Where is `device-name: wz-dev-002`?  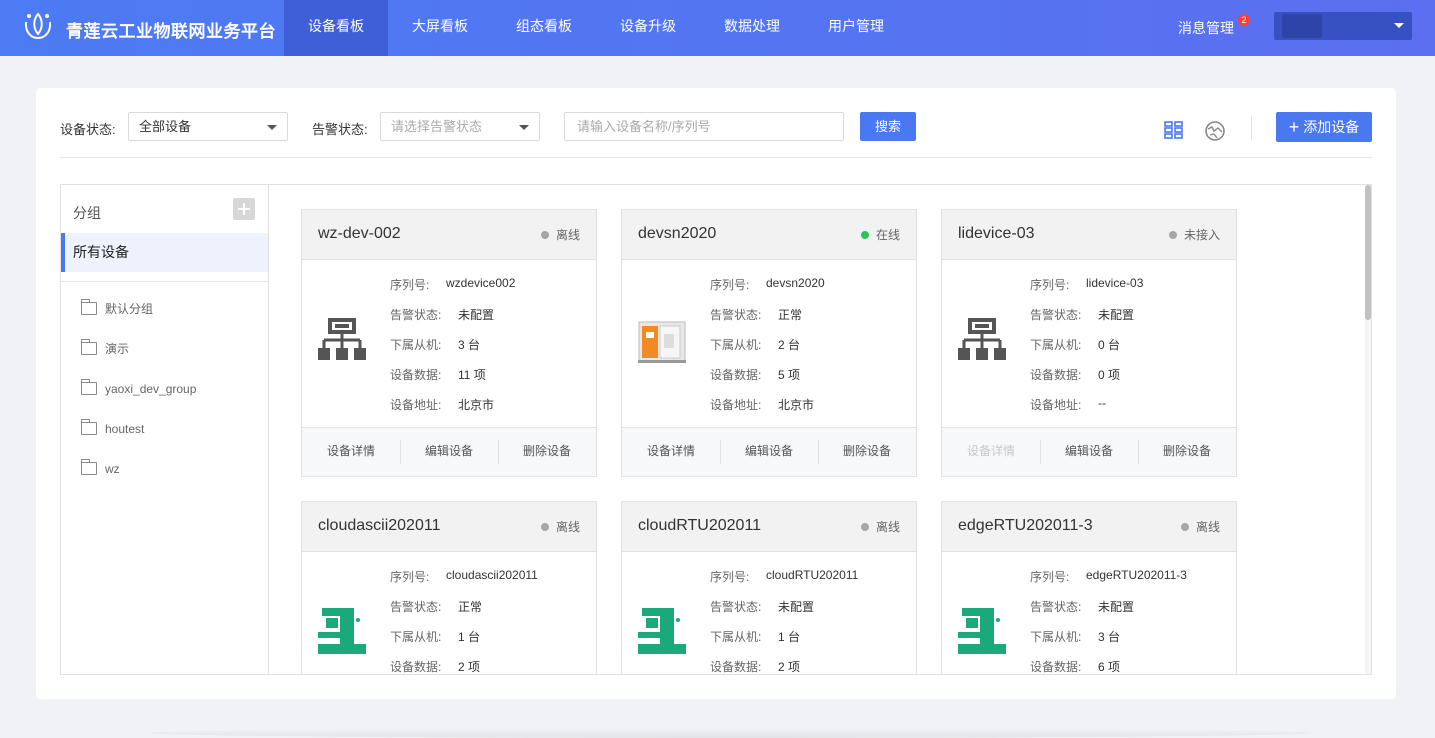 device-name: wz-dev-002 is located at coordinates (359, 234).